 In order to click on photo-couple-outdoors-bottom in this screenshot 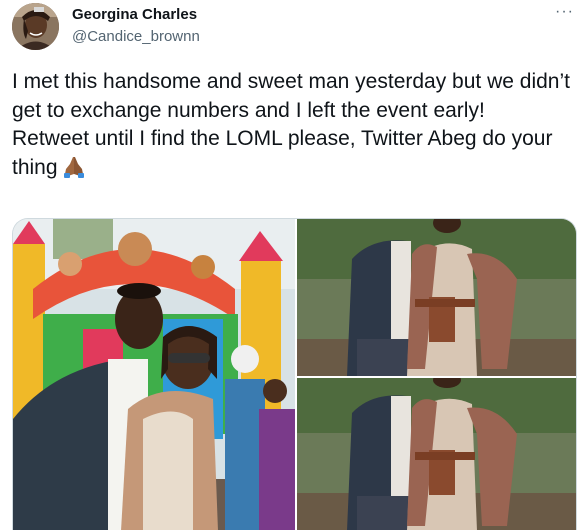, I will do `click(436, 454)`.